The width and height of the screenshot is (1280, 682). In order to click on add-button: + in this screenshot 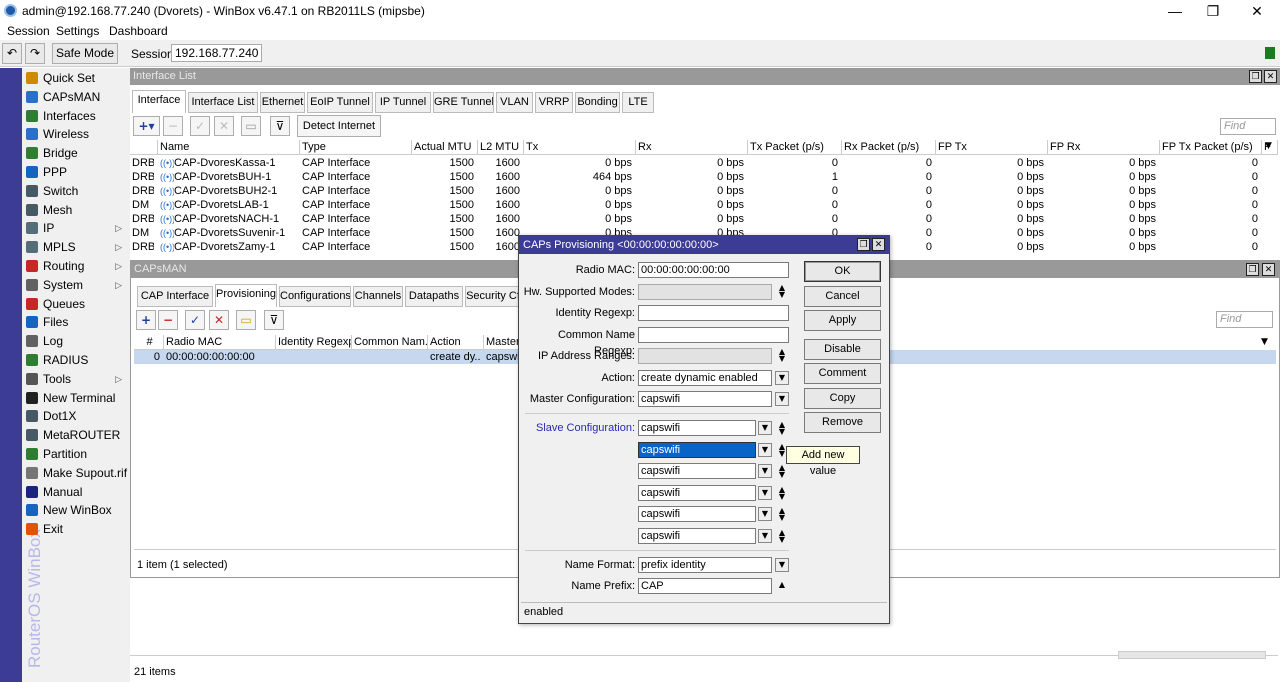, I will do `click(146, 320)`.